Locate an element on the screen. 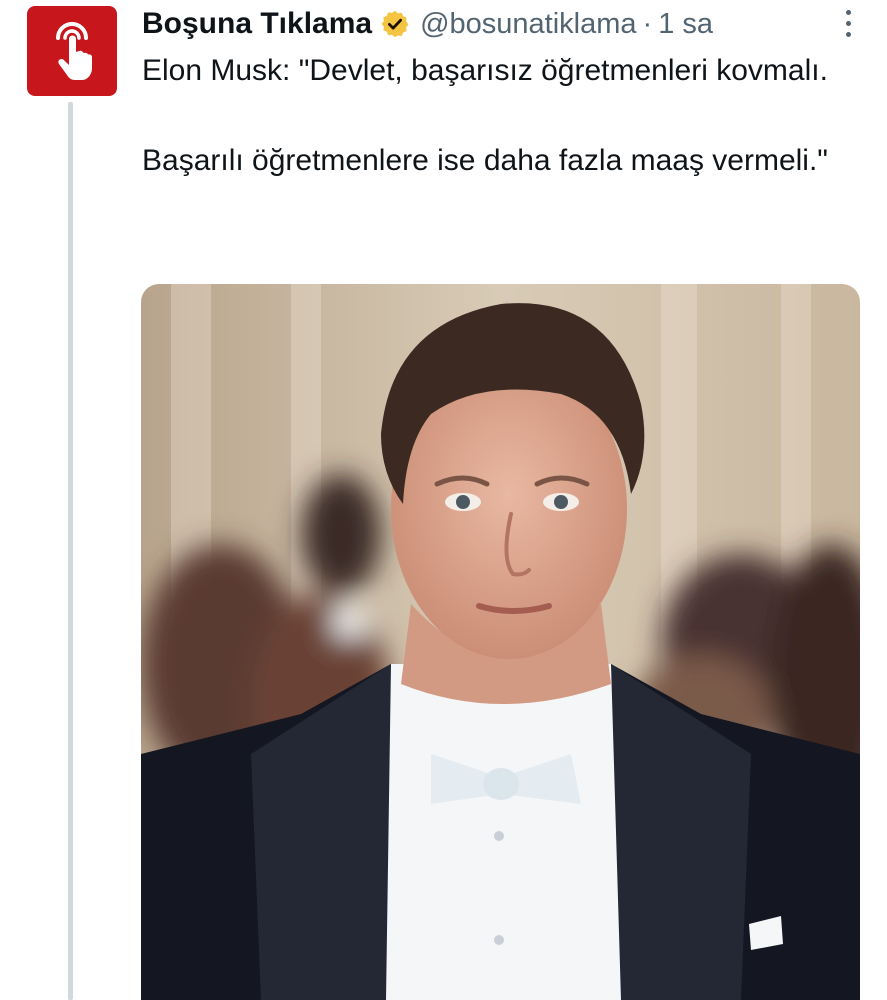  author-name: Boşuna Tıklama is located at coordinates (257, 24).